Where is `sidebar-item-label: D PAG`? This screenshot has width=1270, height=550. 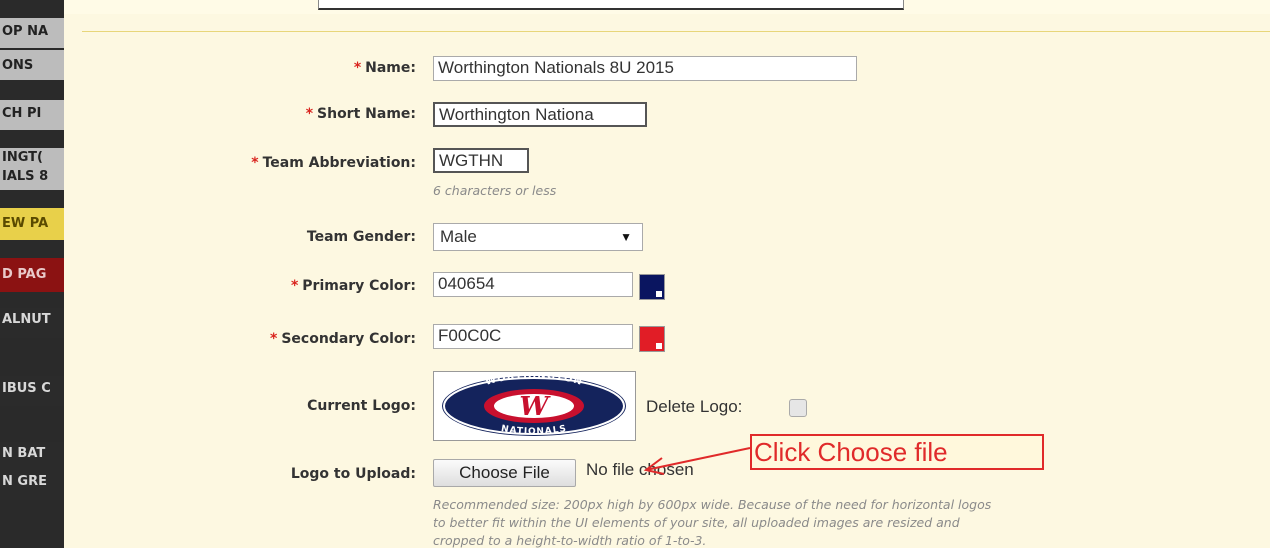
sidebar-item-label: D PAG is located at coordinates (24, 274).